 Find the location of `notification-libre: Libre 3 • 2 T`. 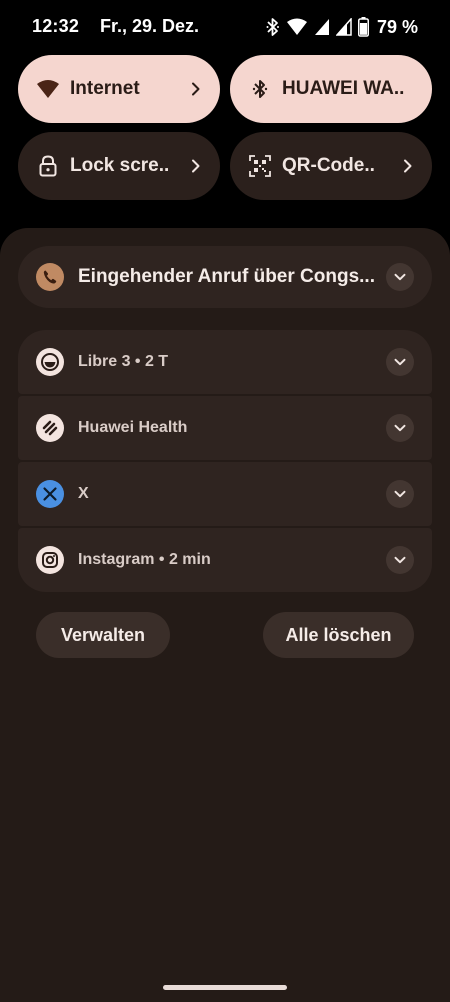

notification-libre: Libre 3 • 2 T is located at coordinates (225, 362).